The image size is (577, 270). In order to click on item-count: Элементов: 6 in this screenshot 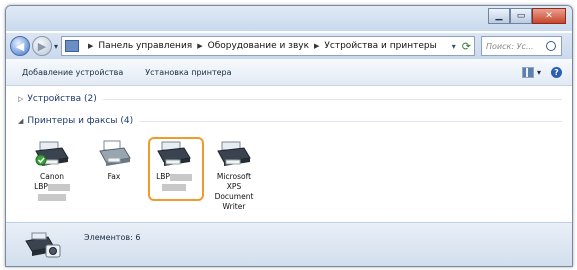, I will do `click(112, 237)`.